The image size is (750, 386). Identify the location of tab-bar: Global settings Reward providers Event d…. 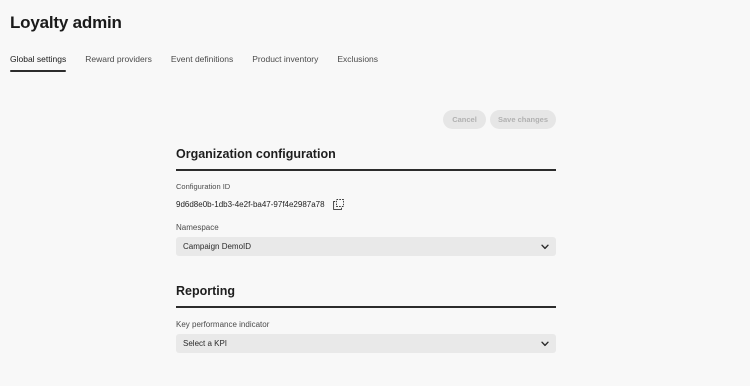
(203, 63).